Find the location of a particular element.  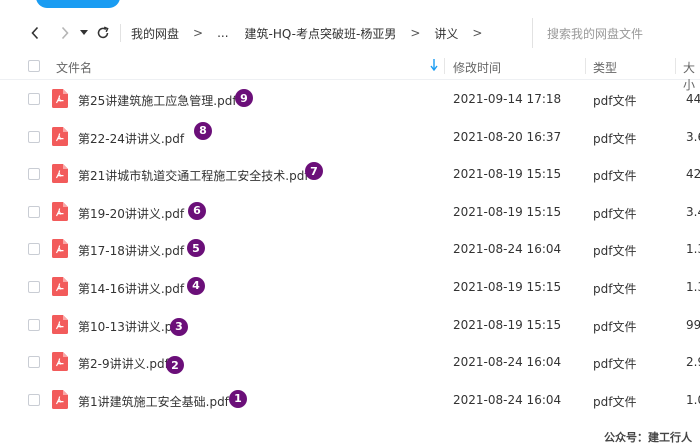

forward-button is located at coordinates (65, 33).